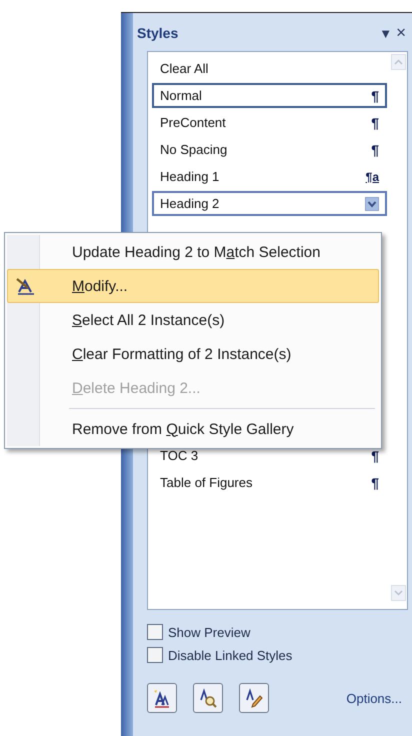 Image resolution: width=412 pixels, height=736 pixels. Describe the element at coordinates (269, 122) in the screenshot. I see `style-item: PreContent ¶` at that location.